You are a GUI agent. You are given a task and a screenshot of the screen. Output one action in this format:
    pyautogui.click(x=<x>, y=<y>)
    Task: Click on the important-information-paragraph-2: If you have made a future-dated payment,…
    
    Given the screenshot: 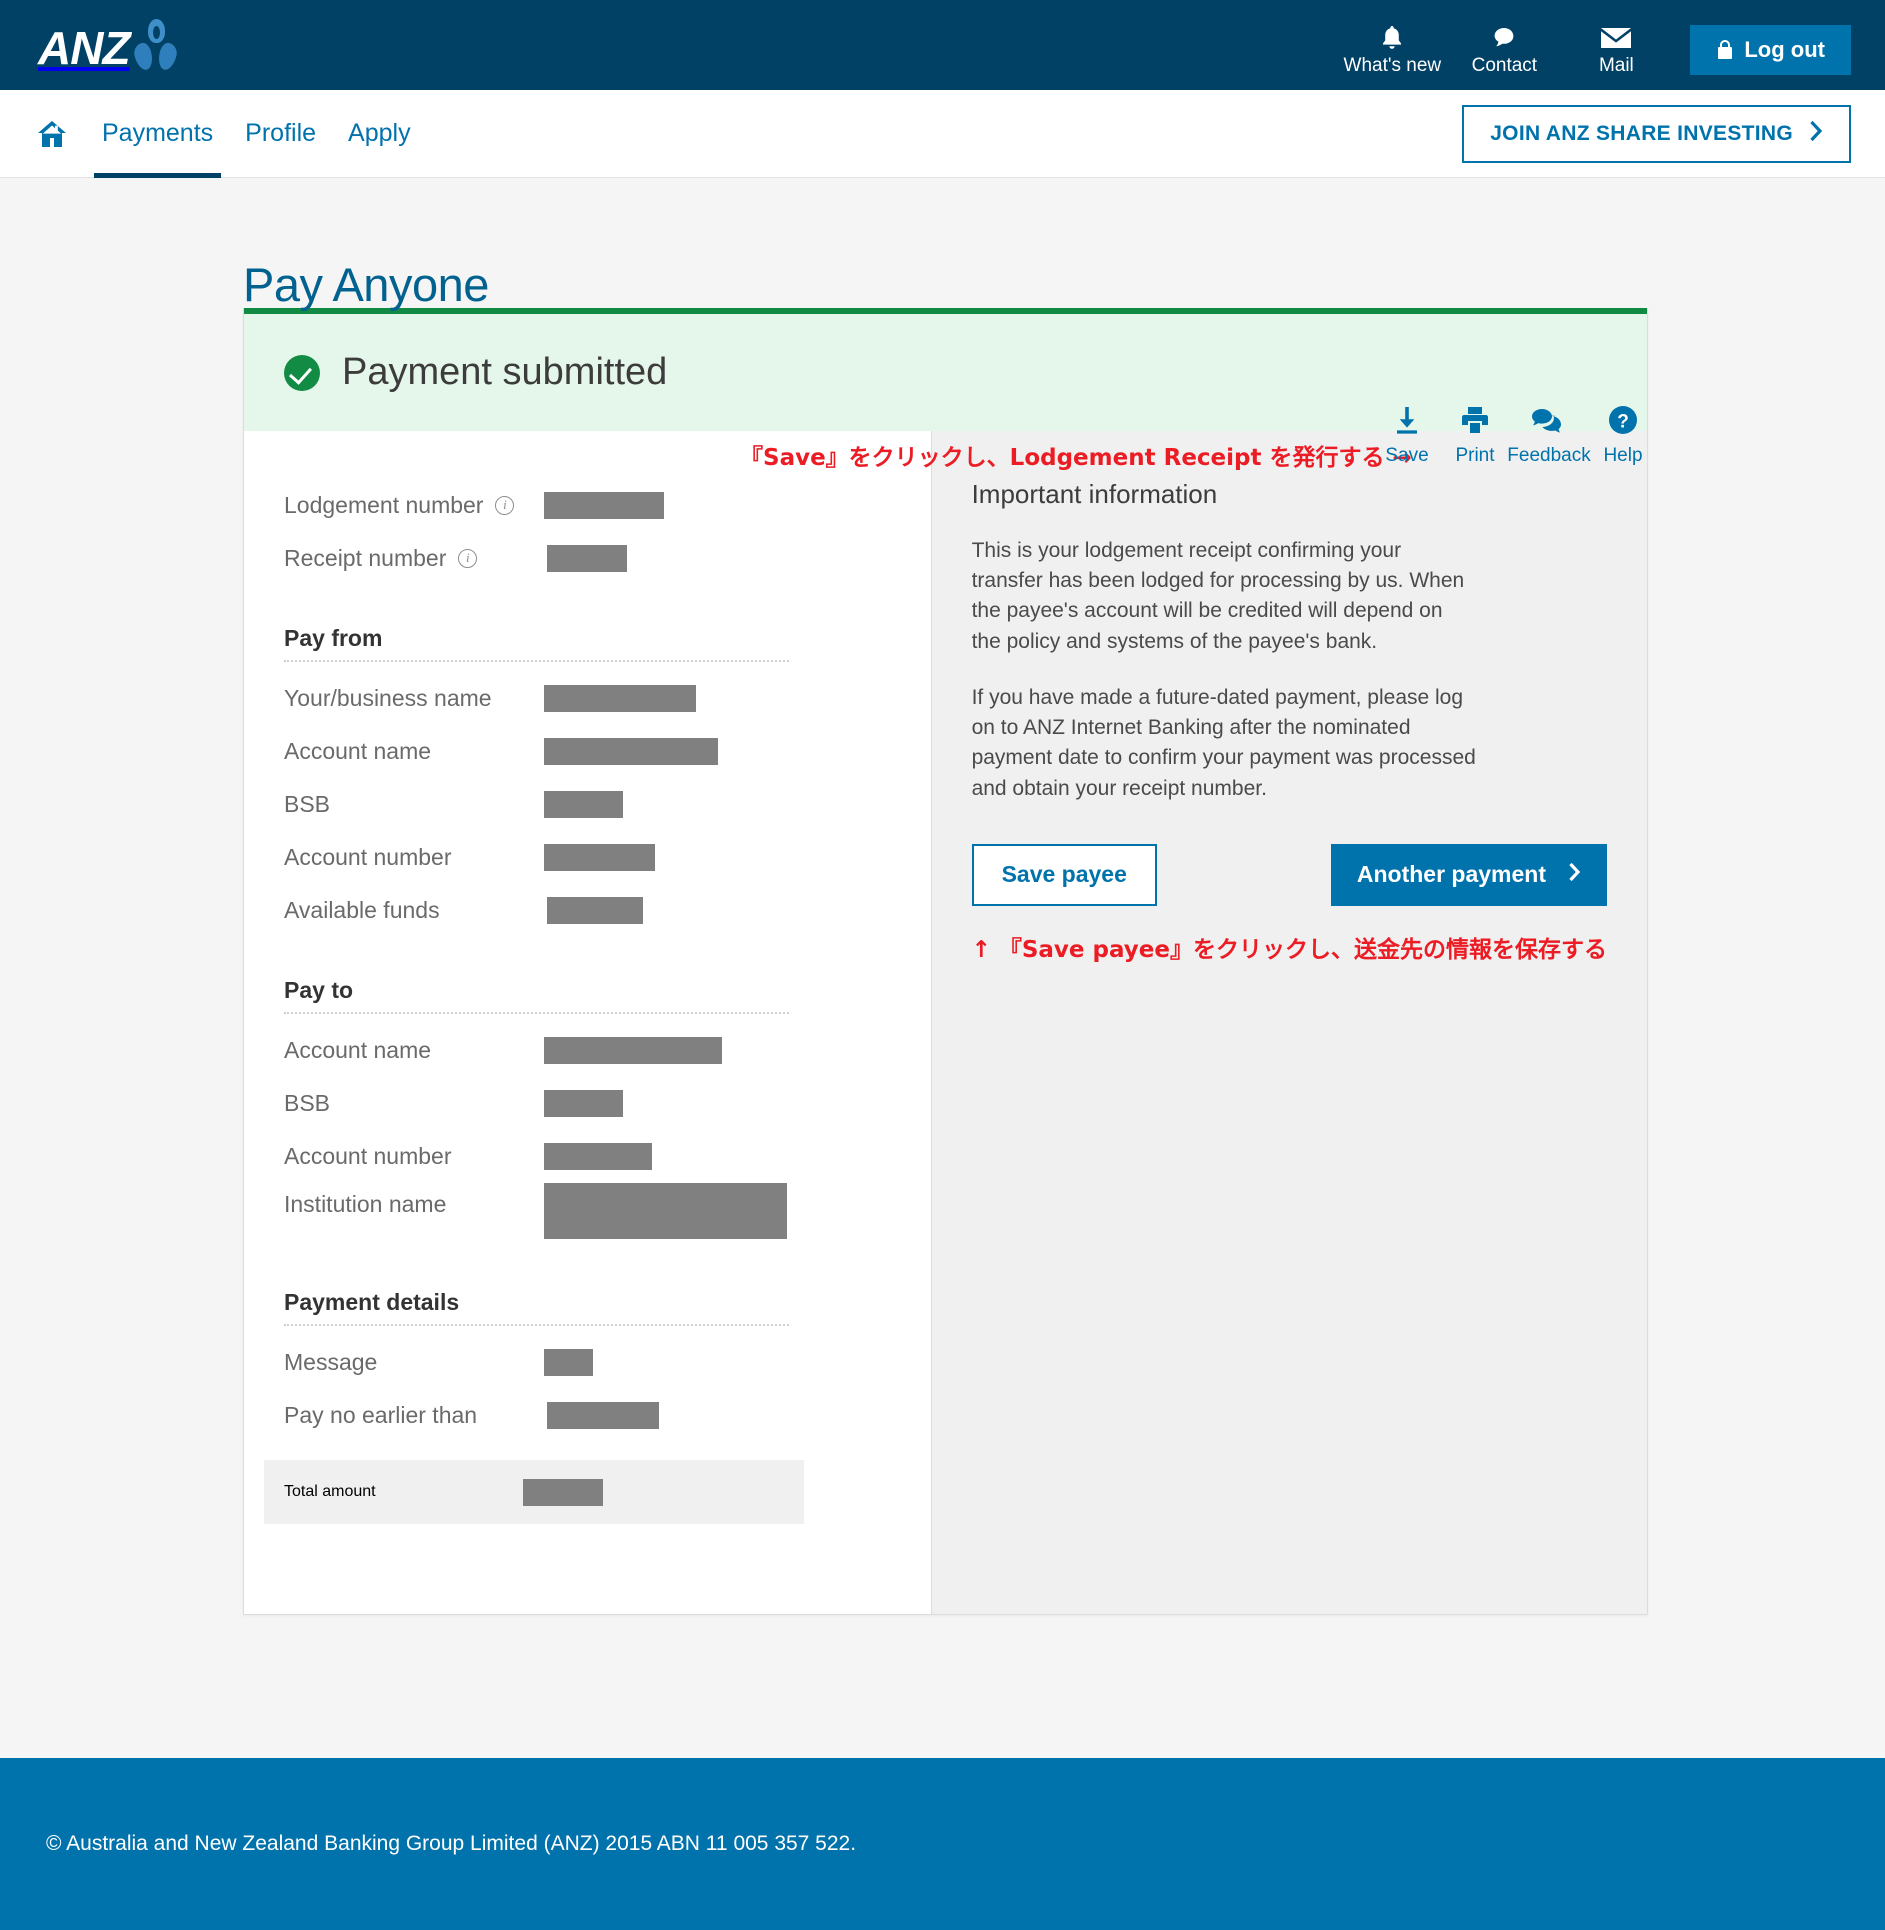 What is the action you would take?
    pyautogui.click(x=1223, y=742)
    